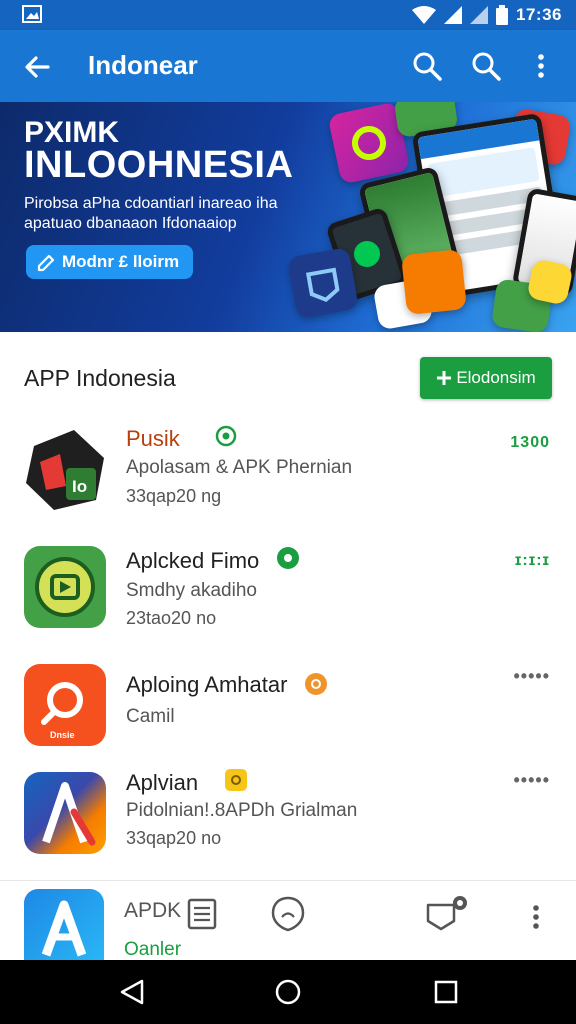 Image resolution: width=576 pixels, height=1024 pixels. Describe the element at coordinates (65, 587) in the screenshot. I see `app-icon-aplcked` at that location.